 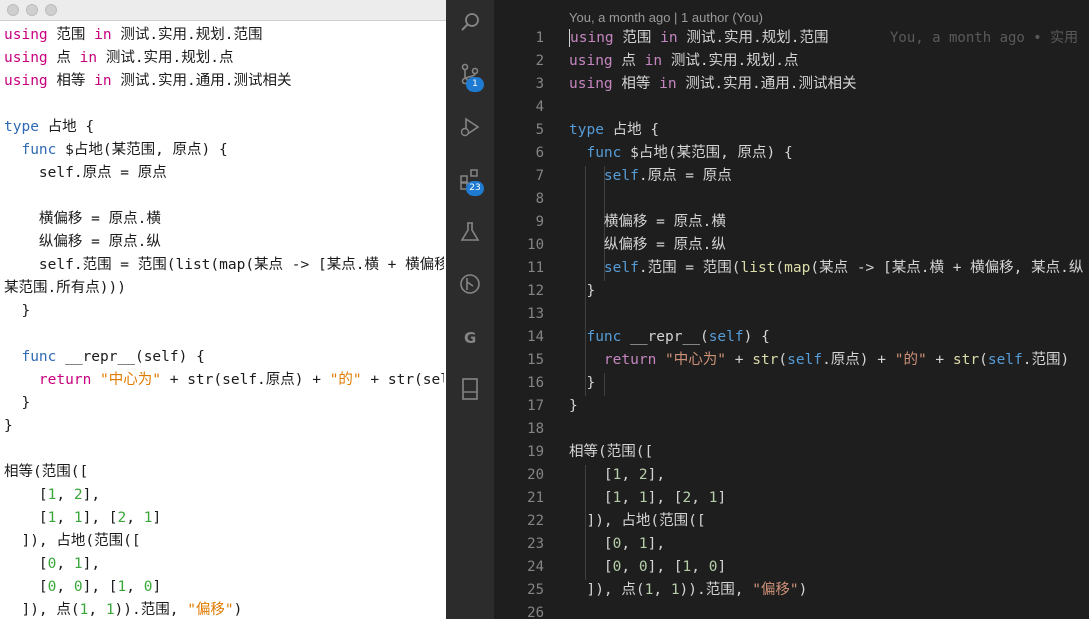 I want to click on code-token: ,, so click(x=65, y=564).